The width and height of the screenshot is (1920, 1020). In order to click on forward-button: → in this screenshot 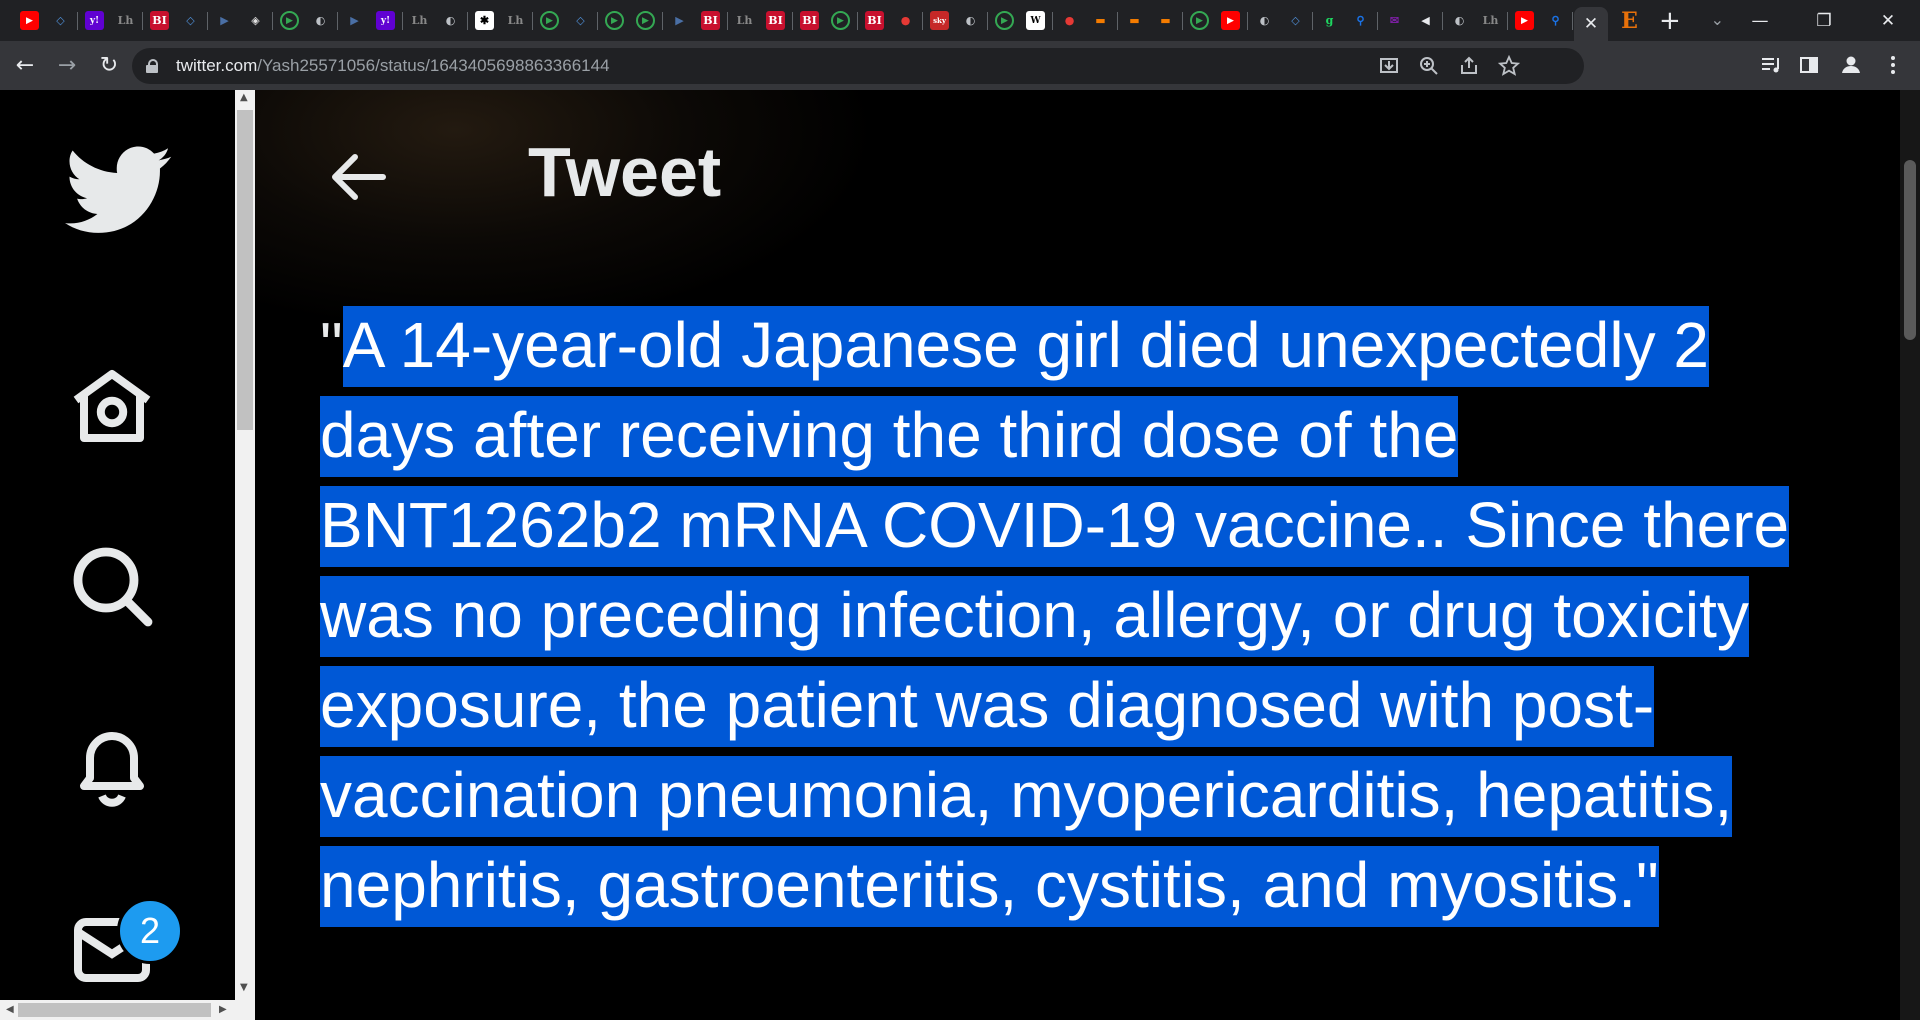, I will do `click(67, 66)`.